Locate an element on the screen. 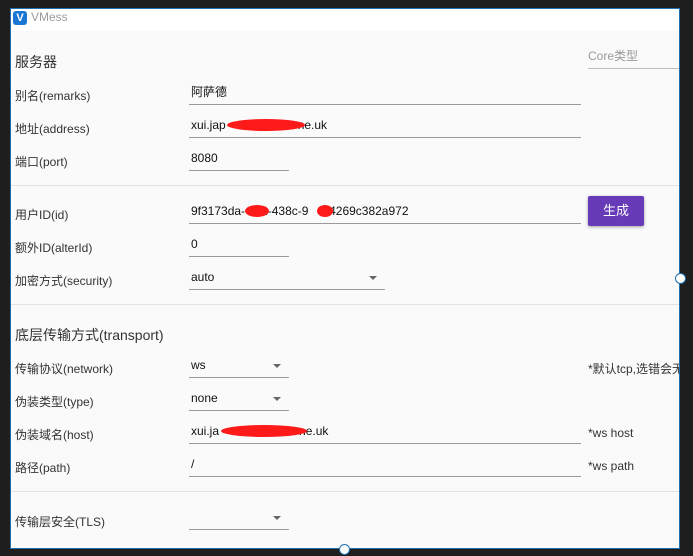  port-label: 端口(port) is located at coordinates (41, 162).